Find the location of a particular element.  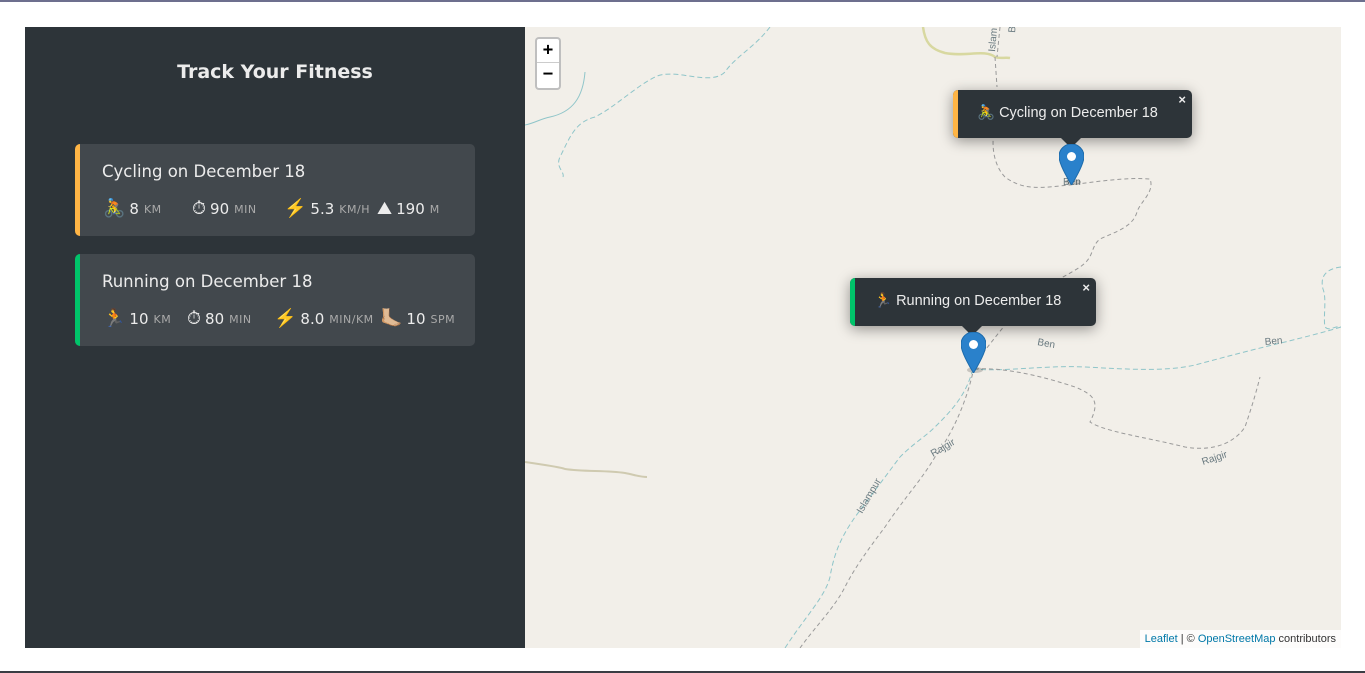

cyclist-icon: 🚴 is located at coordinates (114, 208).